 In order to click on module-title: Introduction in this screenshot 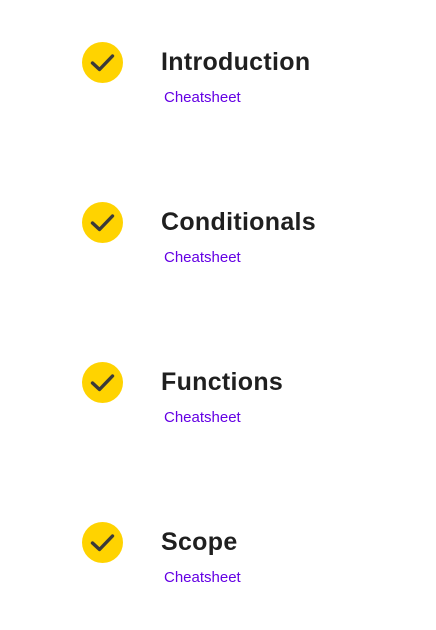, I will do `click(236, 62)`.